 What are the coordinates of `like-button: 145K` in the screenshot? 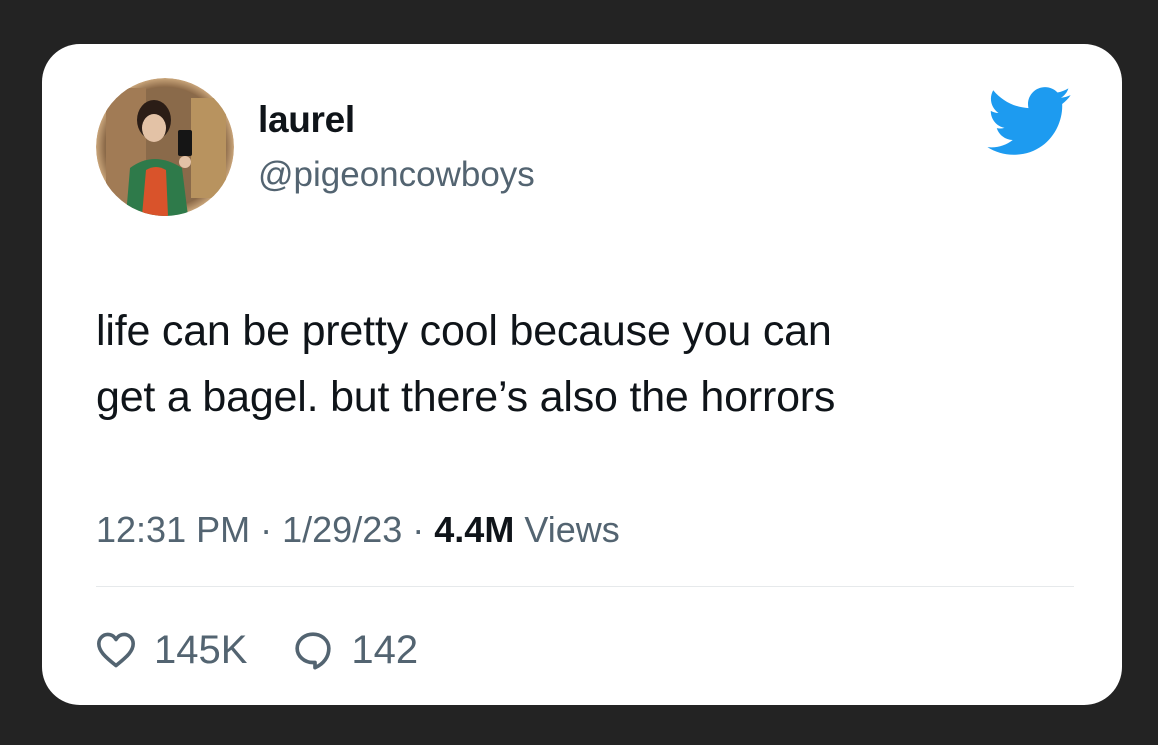 It's located at (171, 650).